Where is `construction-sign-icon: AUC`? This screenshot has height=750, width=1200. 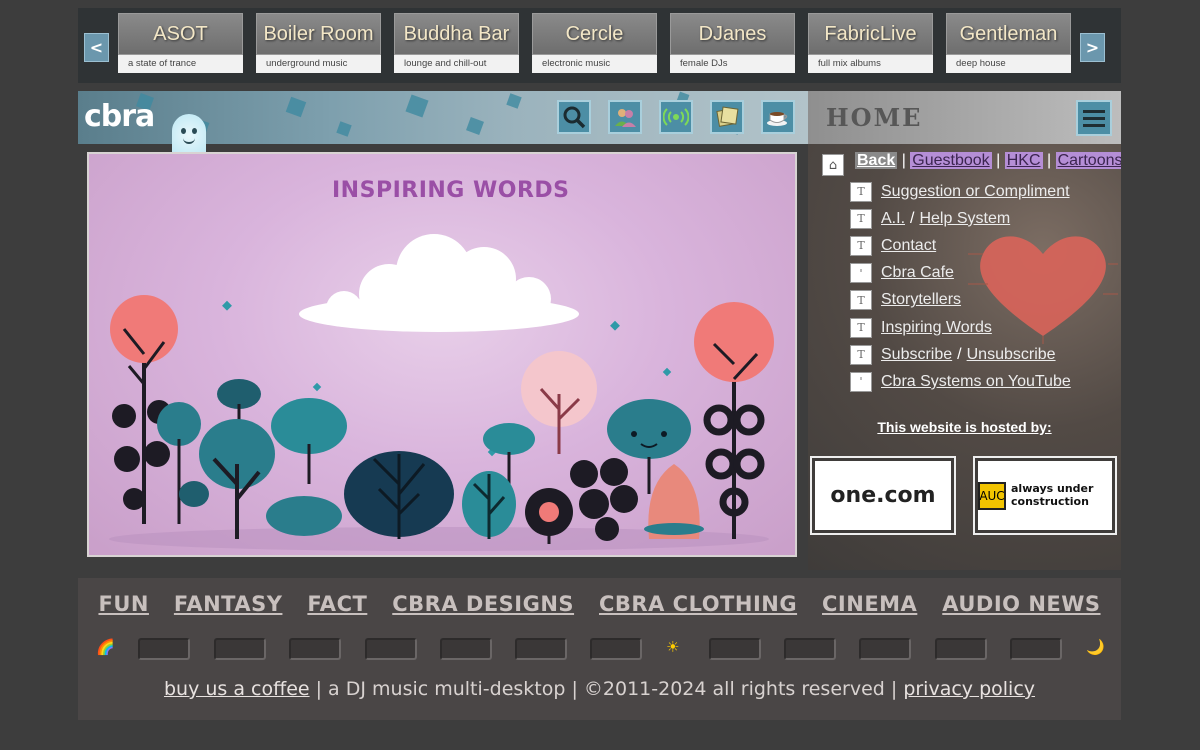
construction-sign-icon: AUC is located at coordinates (992, 495).